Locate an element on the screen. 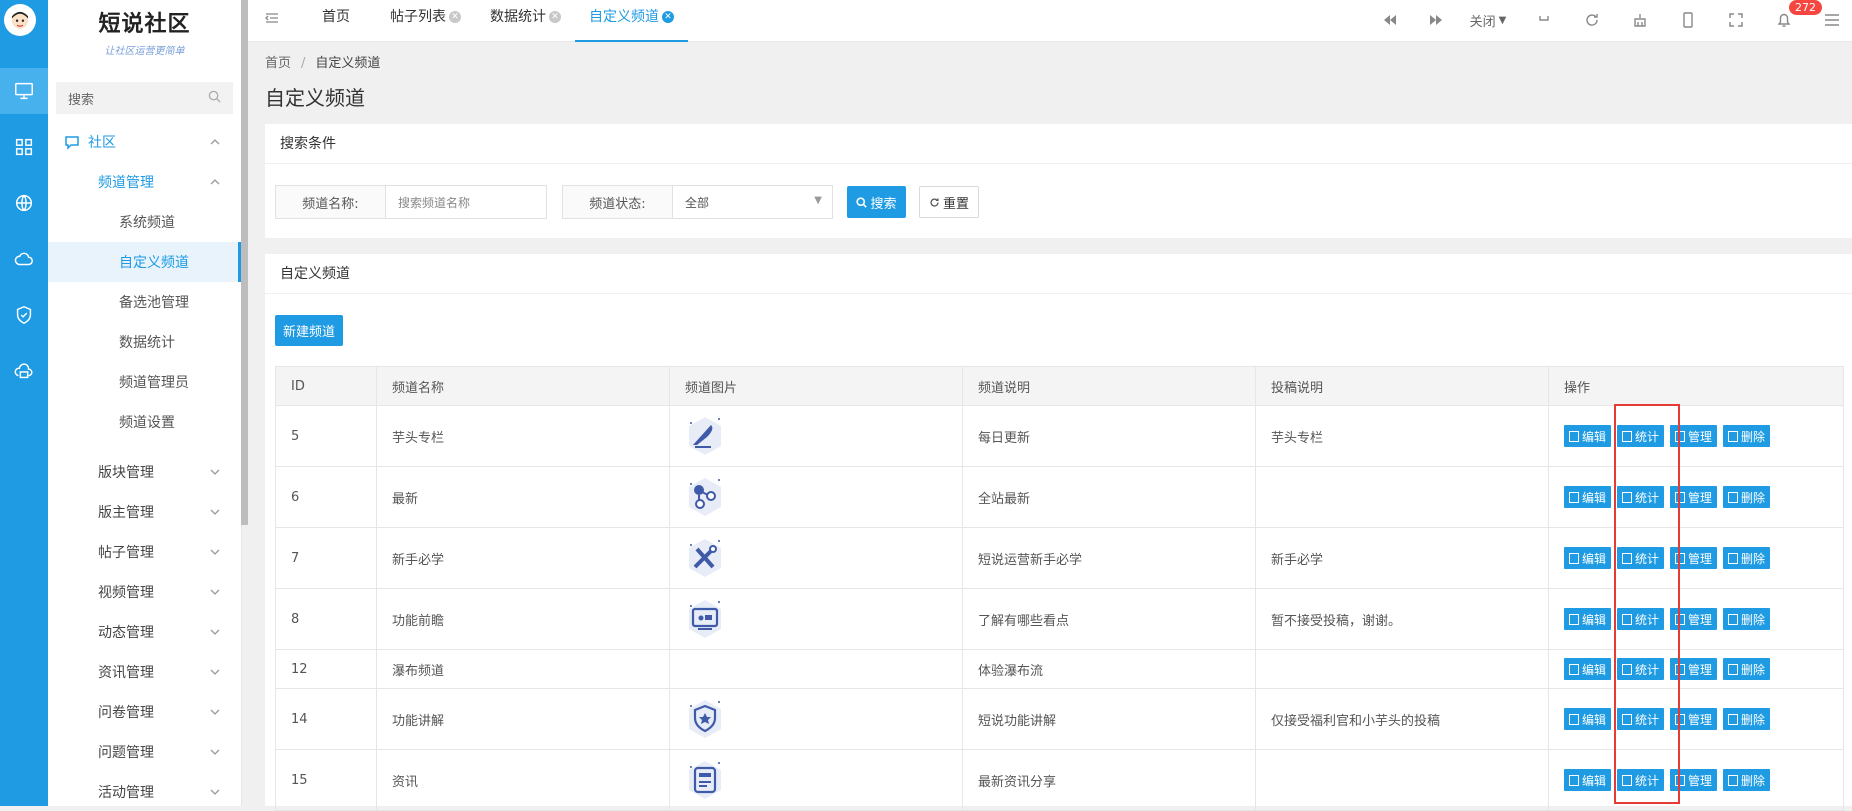  sidebar-item-channel-admins: 频道管理员 is located at coordinates (144, 382).